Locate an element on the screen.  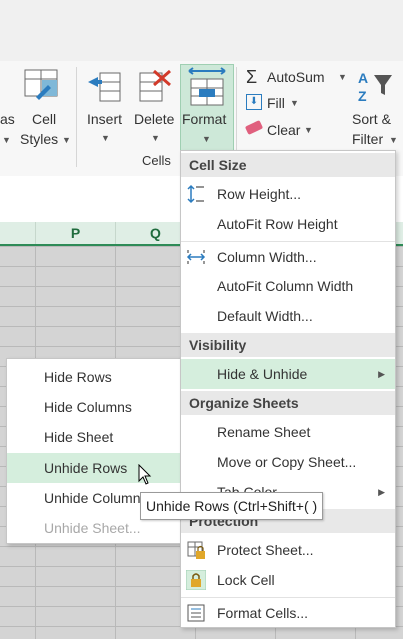
cell-styles-label-2: Styles is located at coordinates (39, 139).